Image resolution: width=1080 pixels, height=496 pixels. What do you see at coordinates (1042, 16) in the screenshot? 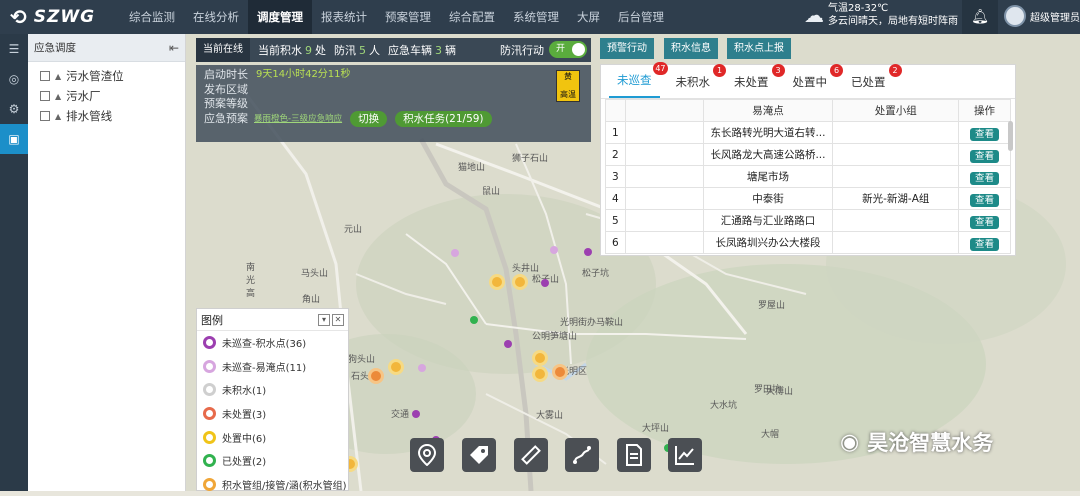
I see `user-menu: 超级管理员` at bounding box center [1042, 16].